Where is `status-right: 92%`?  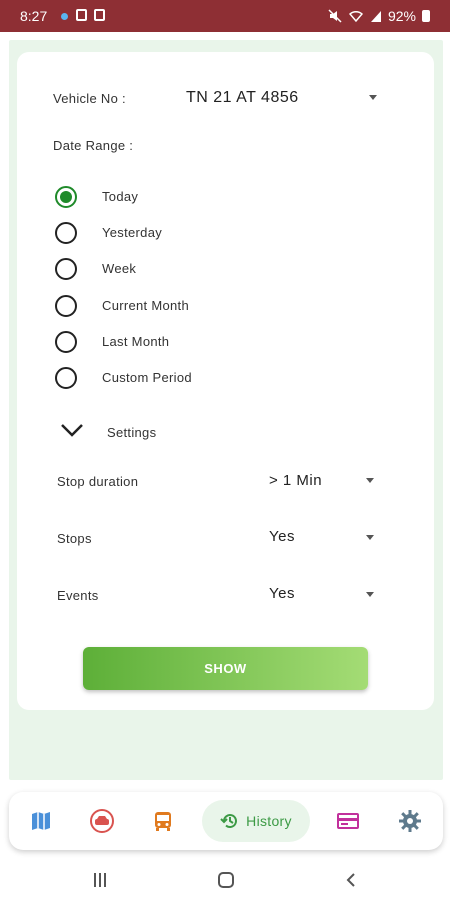 status-right: 92% is located at coordinates (379, 16).